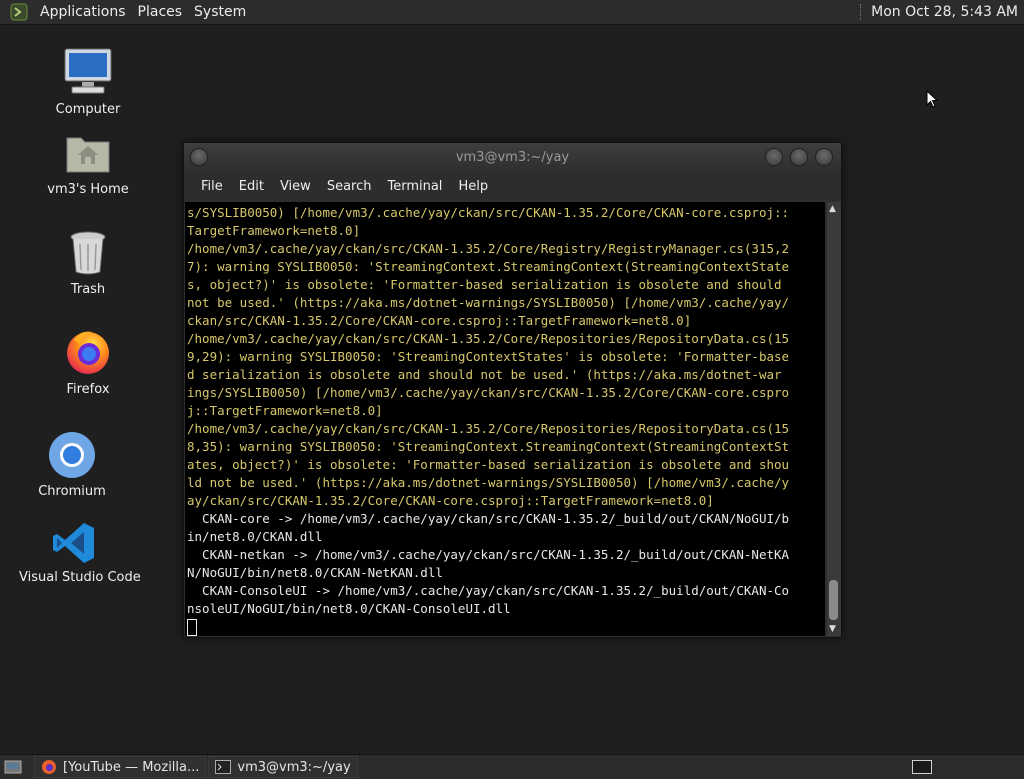  What do you see at coordinates (274, 230) in the screenshot?
I see `terminal-line: TargetFramework=net8.0]` at bounding box center [274, 230].